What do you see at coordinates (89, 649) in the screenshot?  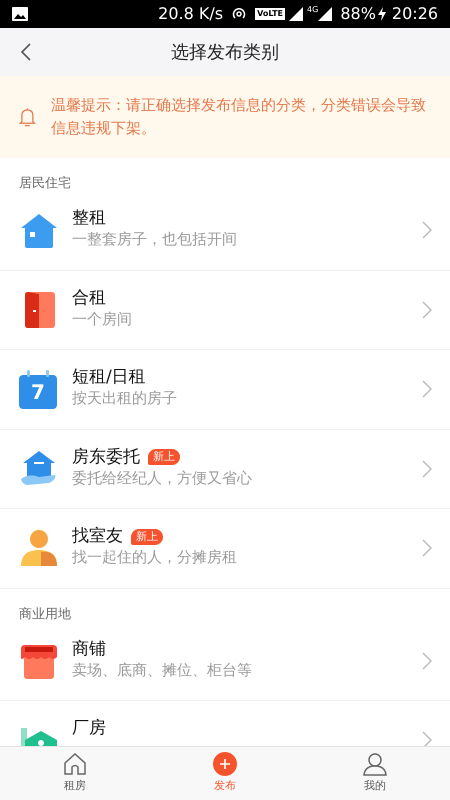 I see `category-title: 商铺` at bounding box center [89, 649].